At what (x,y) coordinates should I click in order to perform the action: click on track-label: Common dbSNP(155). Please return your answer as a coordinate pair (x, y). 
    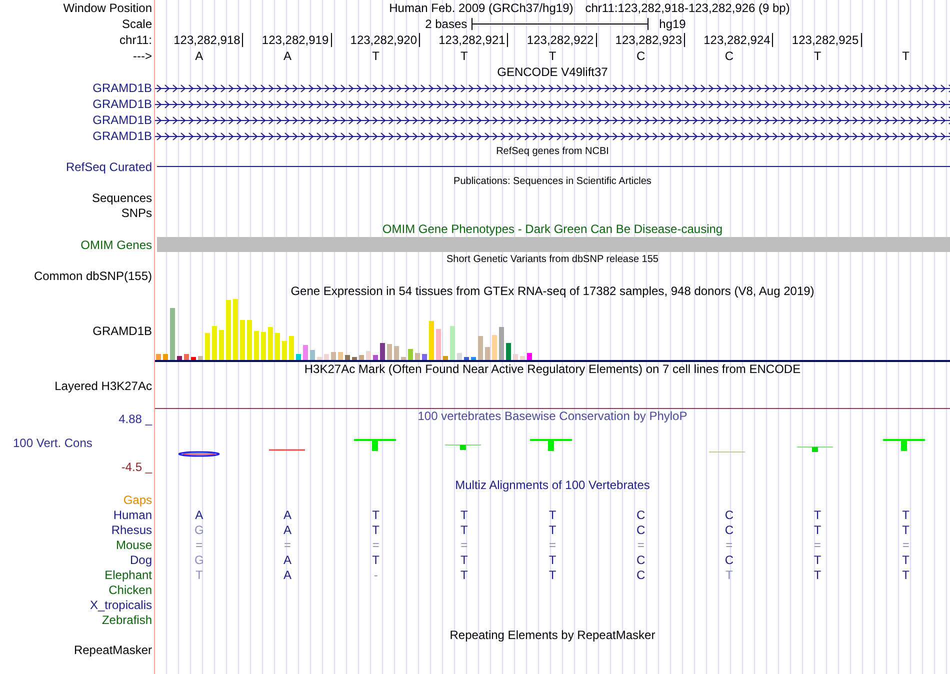
    Looking at the image, I should click on (93, 275).